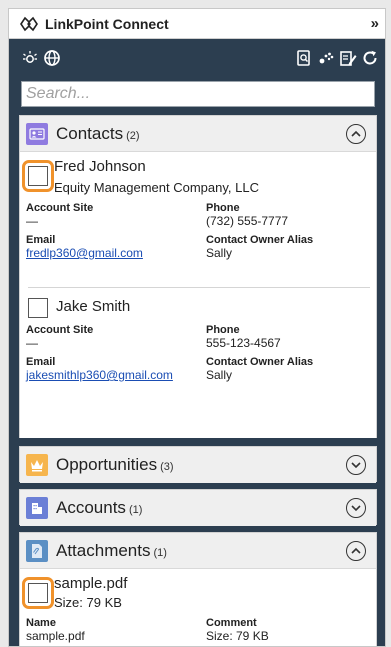 The image size is (391, 647). What do you see at coordinates (133, 135) in the screenshot?
I see `contacts-count: (2)` at bounding box center [133, 135].